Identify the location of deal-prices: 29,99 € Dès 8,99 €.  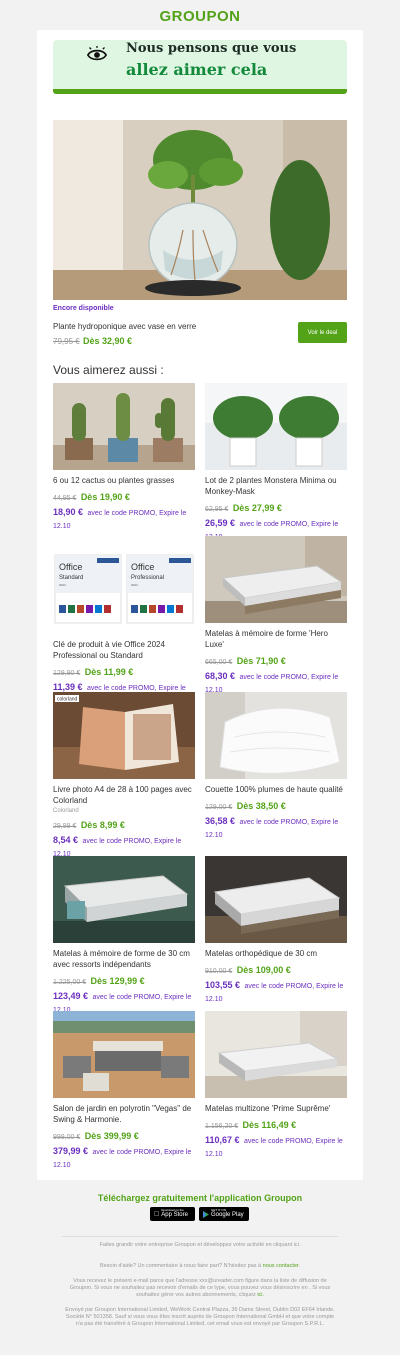
(124, 825).